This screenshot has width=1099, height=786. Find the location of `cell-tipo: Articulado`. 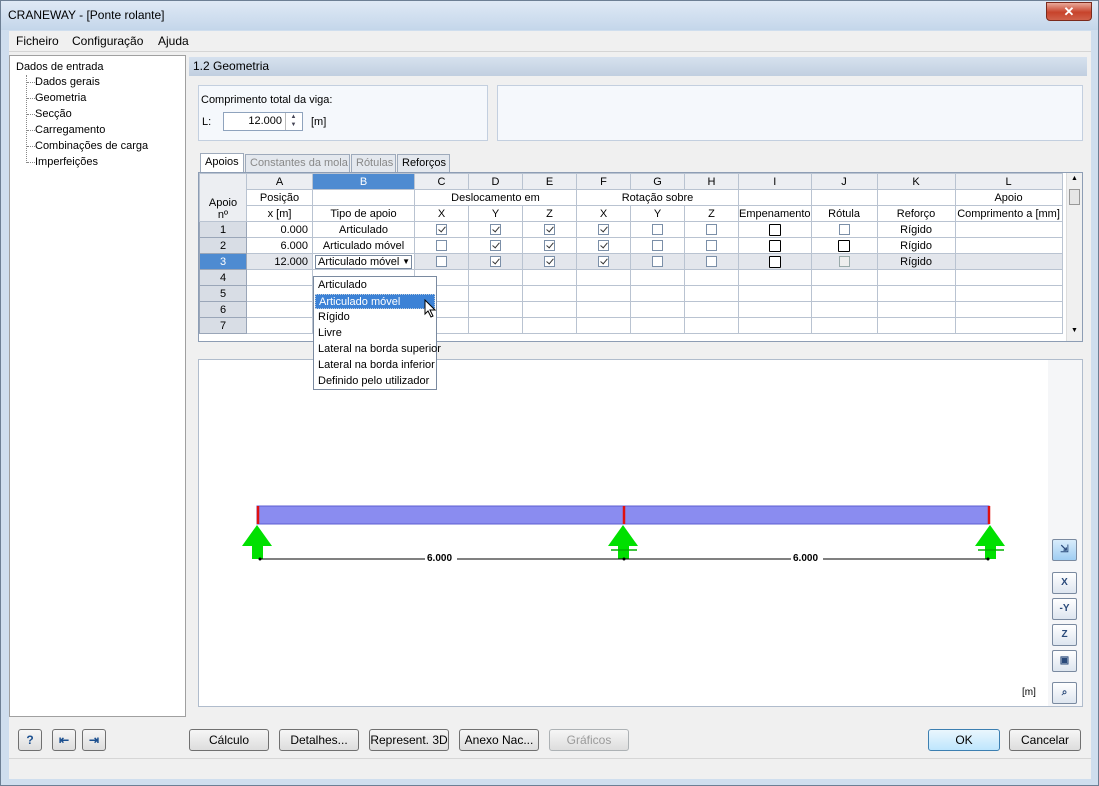

cell-tipo: Articulado is located at coordinates (363, 229).